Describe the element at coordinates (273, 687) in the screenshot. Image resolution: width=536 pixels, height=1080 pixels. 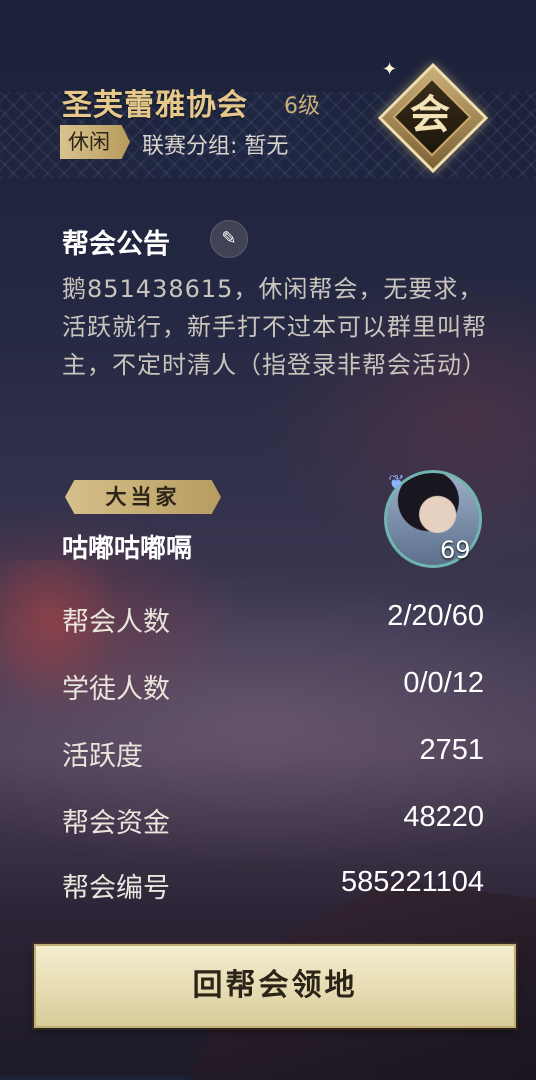
I see `stat-row-apprentices: 学徒人数 0/0/12` at that location.